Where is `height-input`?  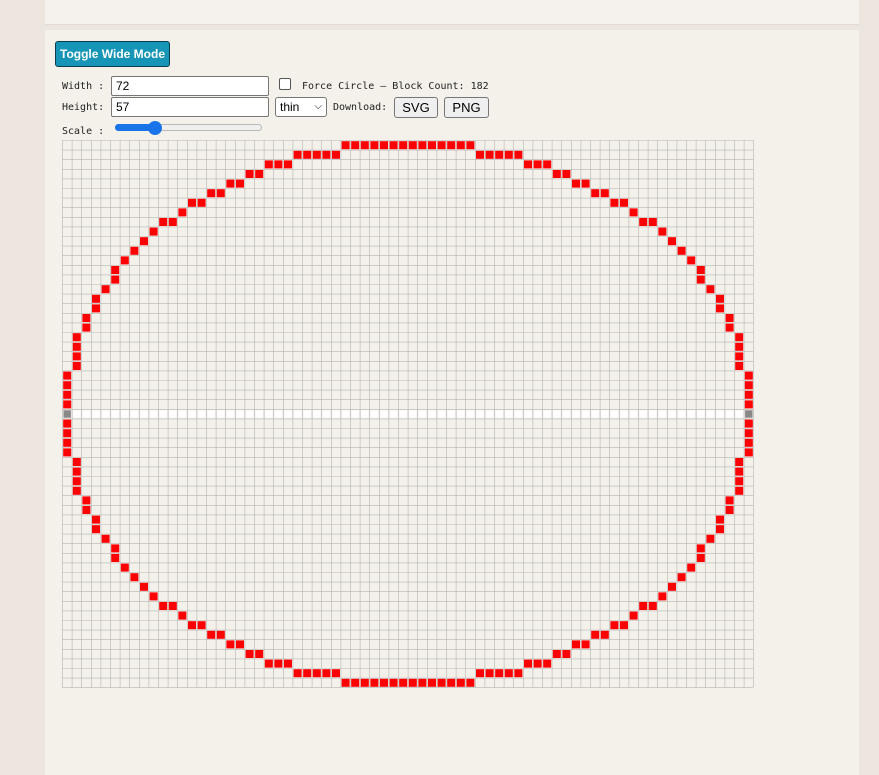 height-input is located at coordinates (190, 107).